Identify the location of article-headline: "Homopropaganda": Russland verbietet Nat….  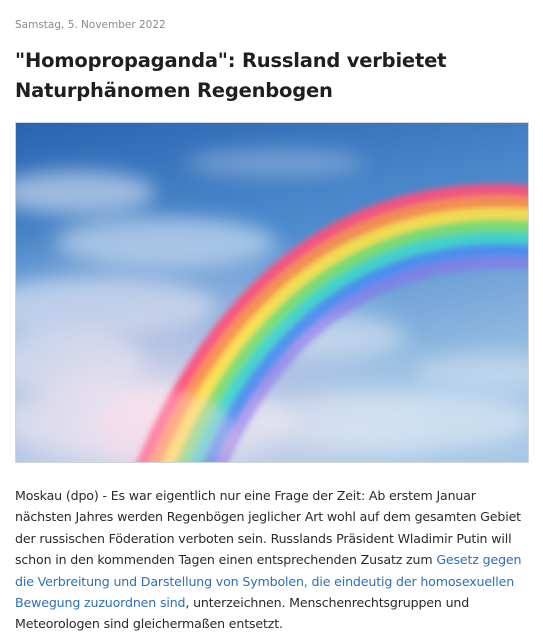
(231, 75).